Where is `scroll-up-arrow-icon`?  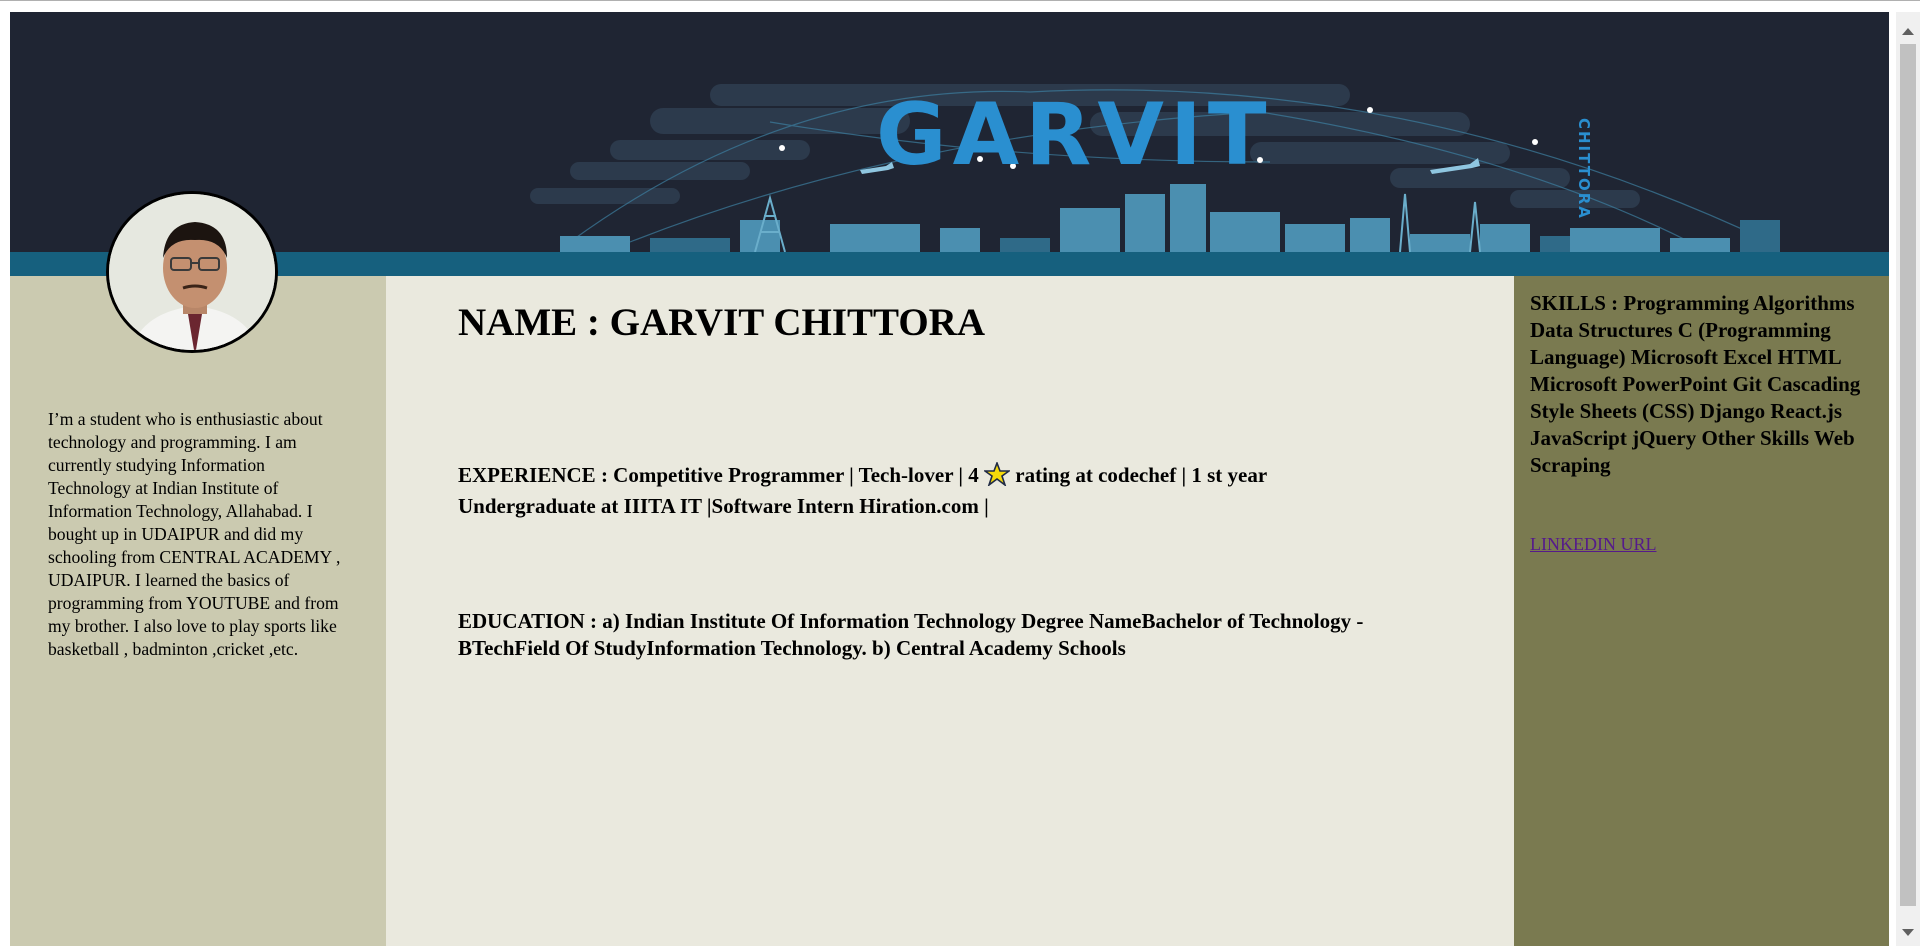
scroll-up-arrow-icon is located at coordinates (1908, 31).